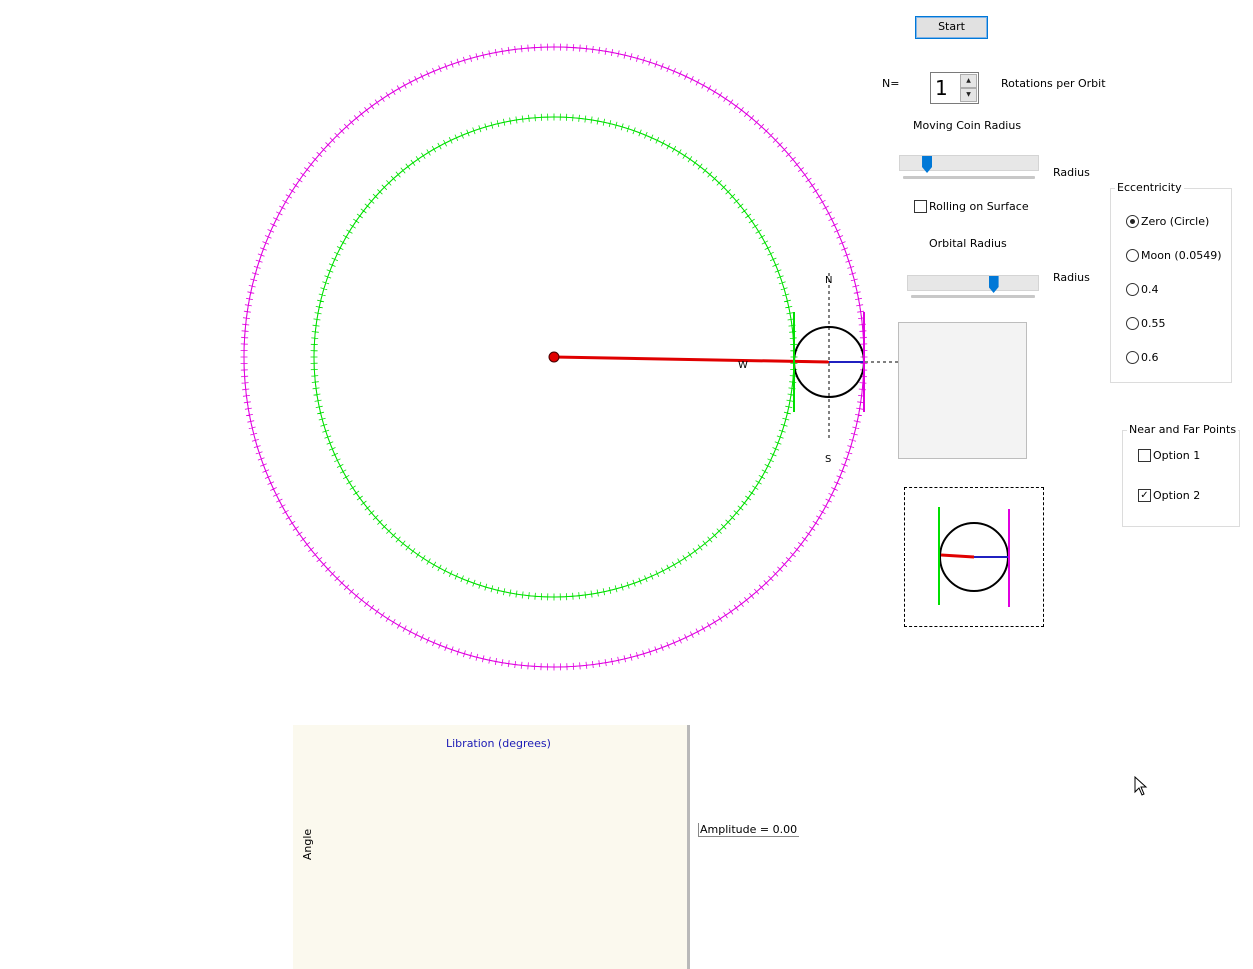 The height and width of the screenshot is (969, 1253). What do you see at coordinates (1132, 221) in the screenshot?
I see `radio-zero-circle` at bounding box center [1132, 221].